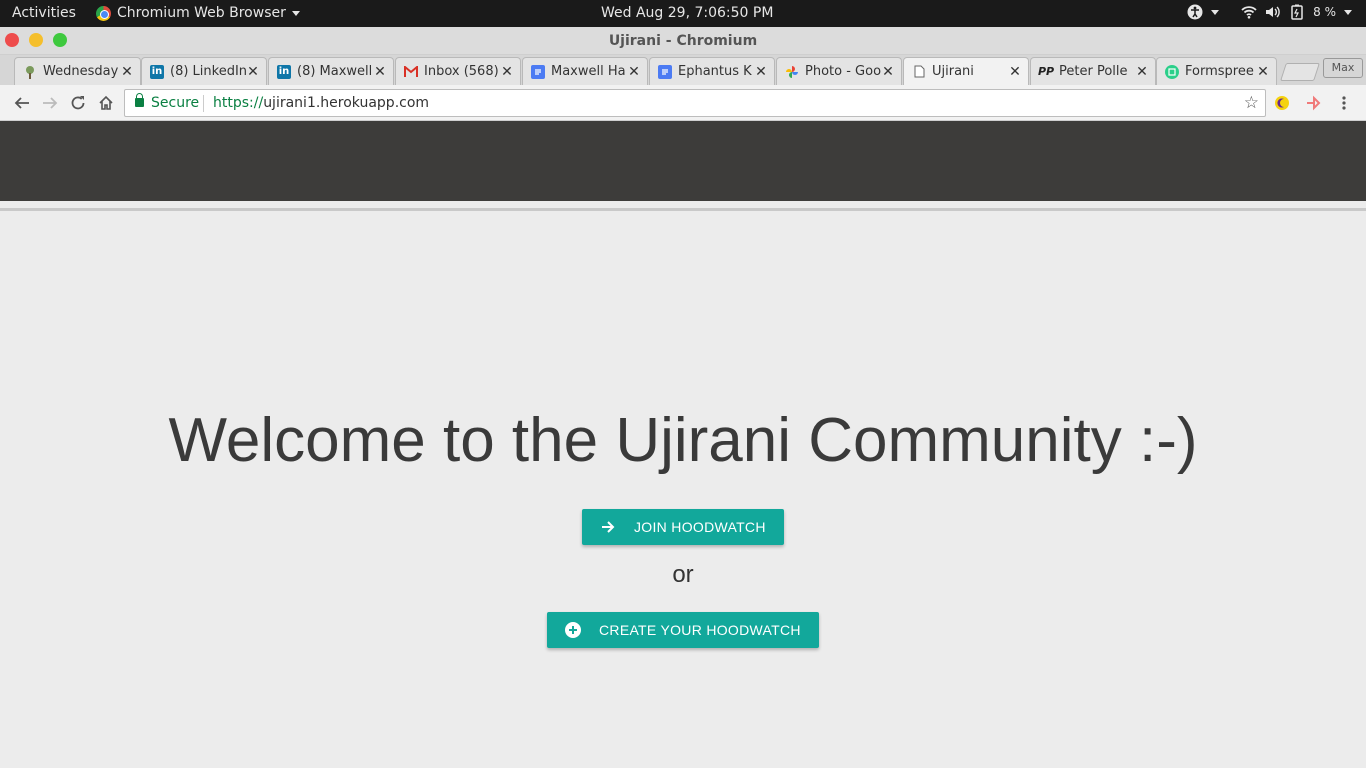 This screenshot has height=768, width=1366. Describe the element at coordinates (201, 13) in the screenshot. I see `app-menu-label: Chromium Web Browser` at that location.